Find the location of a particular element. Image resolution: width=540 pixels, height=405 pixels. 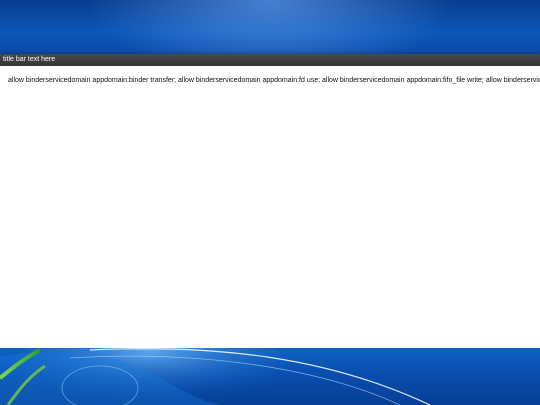

wallpaper-swoosh-graphic is located at coordinates (215, 376).